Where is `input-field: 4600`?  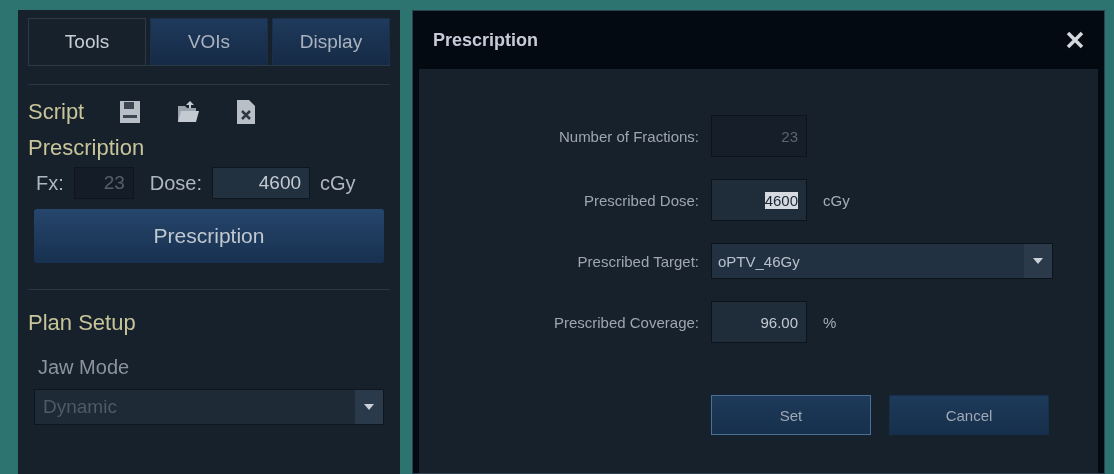
input-field: 4600 is located at coordinates (759, 200).